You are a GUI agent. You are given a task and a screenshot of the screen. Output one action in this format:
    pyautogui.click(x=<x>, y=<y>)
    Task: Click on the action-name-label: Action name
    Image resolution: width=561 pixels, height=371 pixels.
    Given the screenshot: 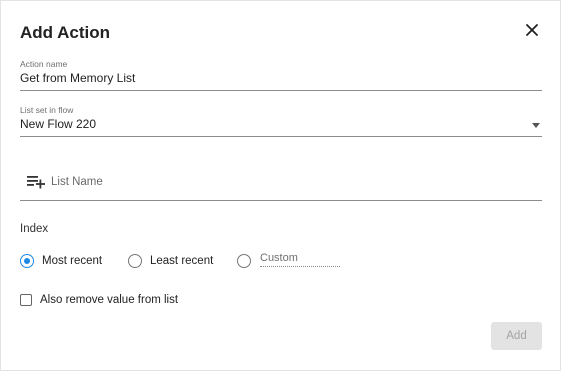 What is the action you would take?
    pyautogui.click(x=44, y=64)
    